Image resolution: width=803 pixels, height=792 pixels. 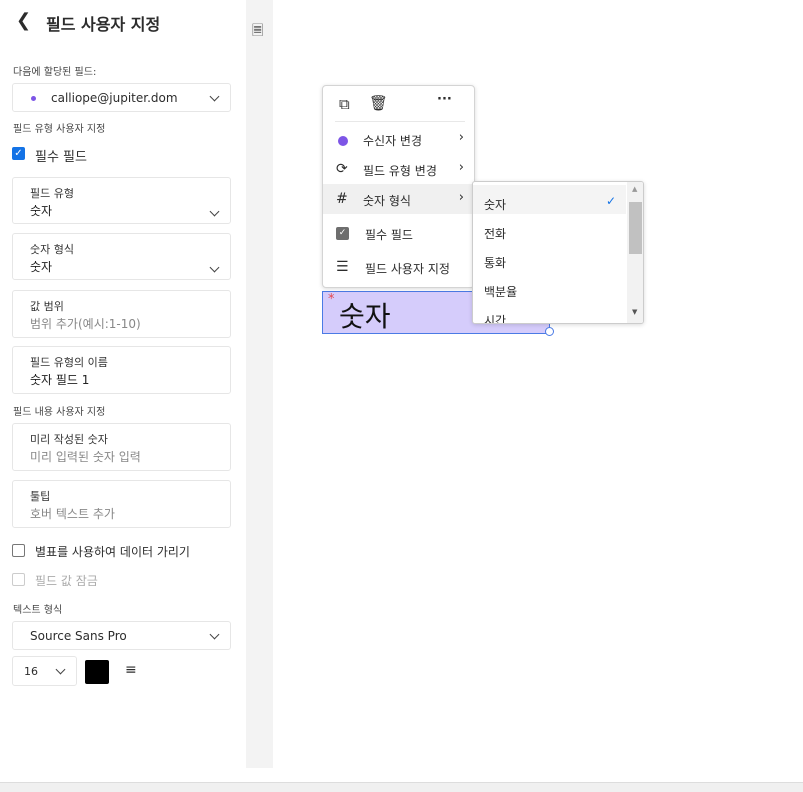 I want to click on side-strip: 🗏, so click(x=259, y=384).